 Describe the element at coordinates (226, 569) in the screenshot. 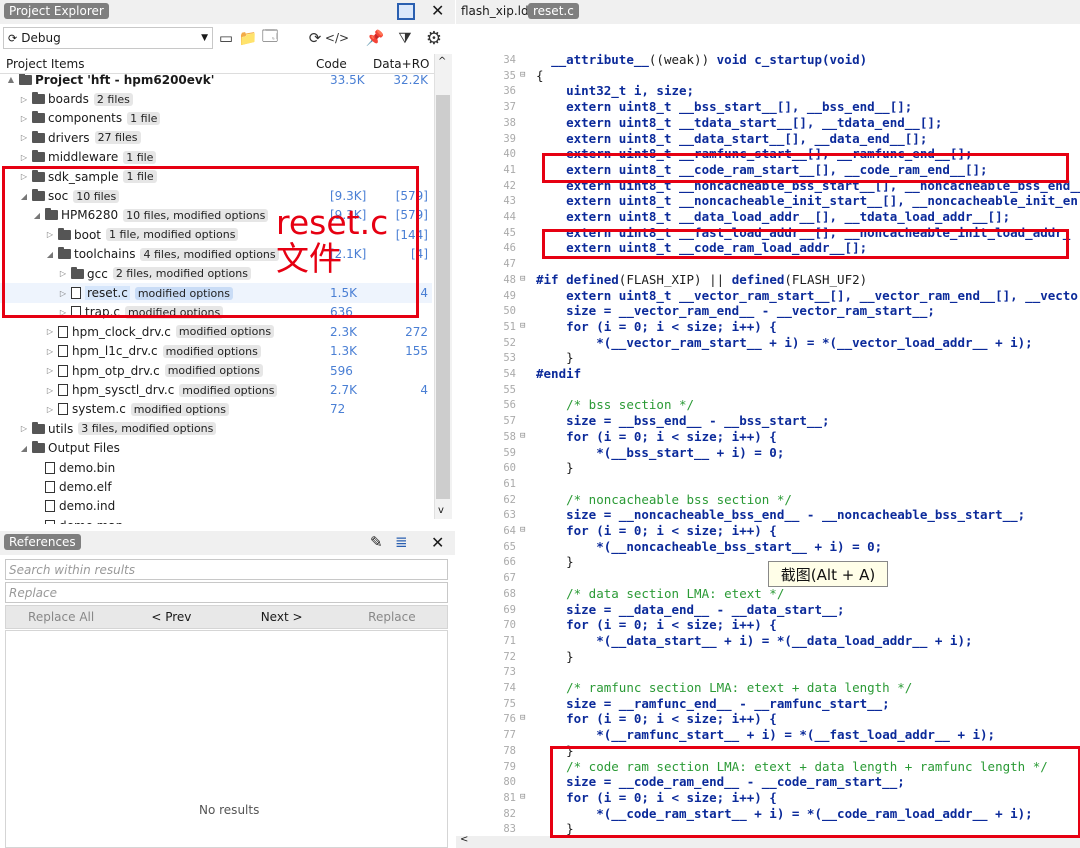

I see `search-input: Search within results` at that location.